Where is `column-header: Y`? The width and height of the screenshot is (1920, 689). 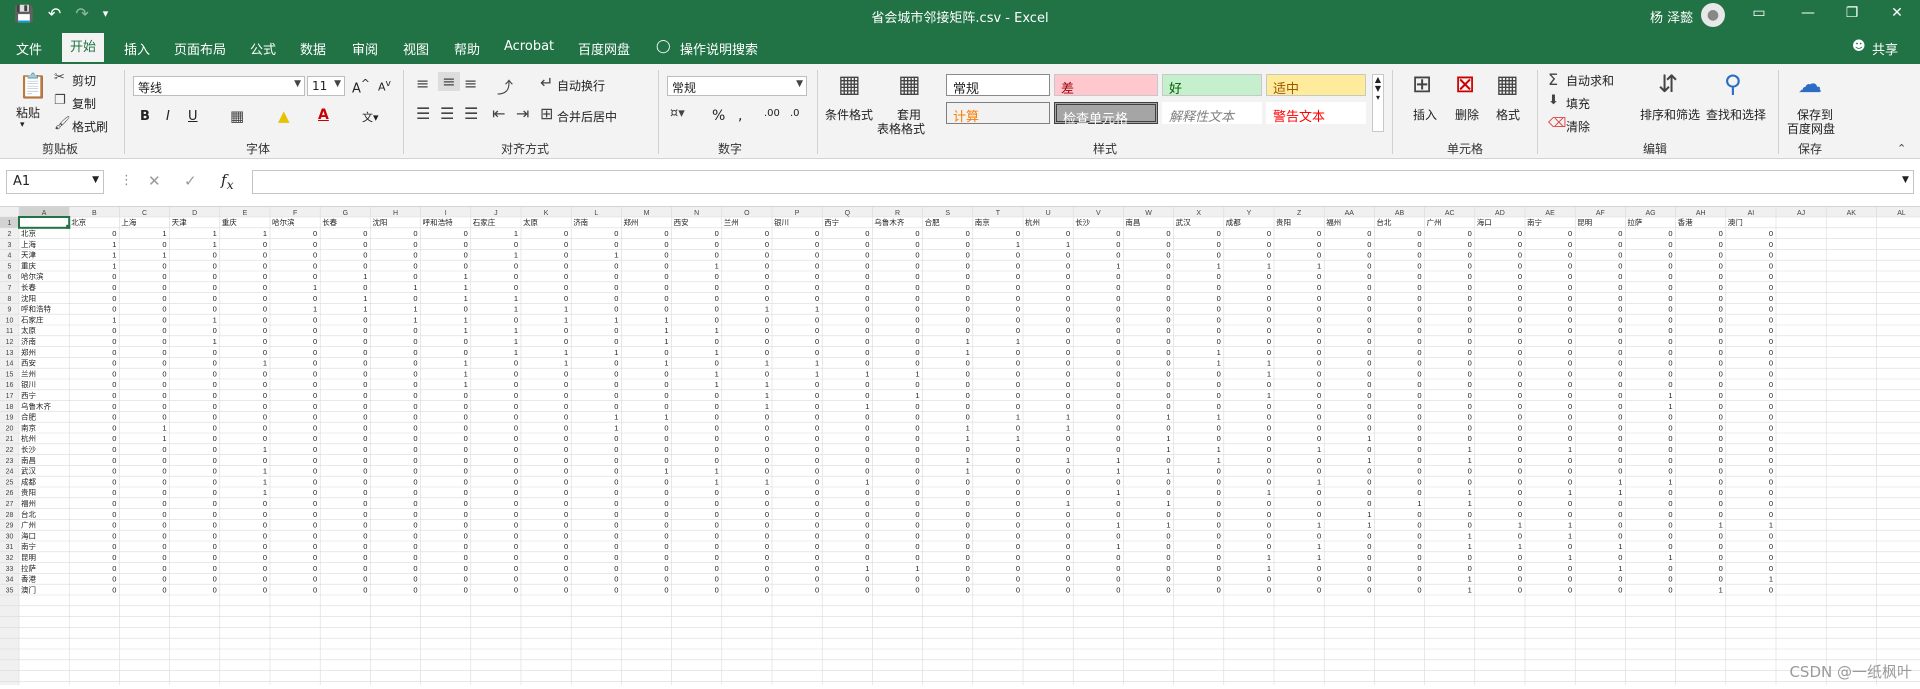 column-header: Y is located at coordinates (1249, 213).